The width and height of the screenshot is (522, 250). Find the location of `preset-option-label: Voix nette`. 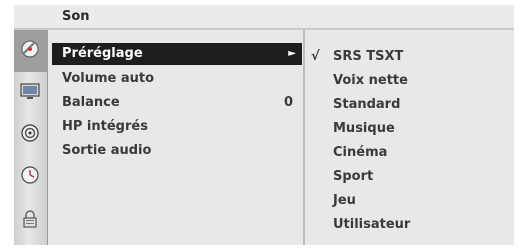

preset-option-label: Voix nette is located at coordinates (370, 80).